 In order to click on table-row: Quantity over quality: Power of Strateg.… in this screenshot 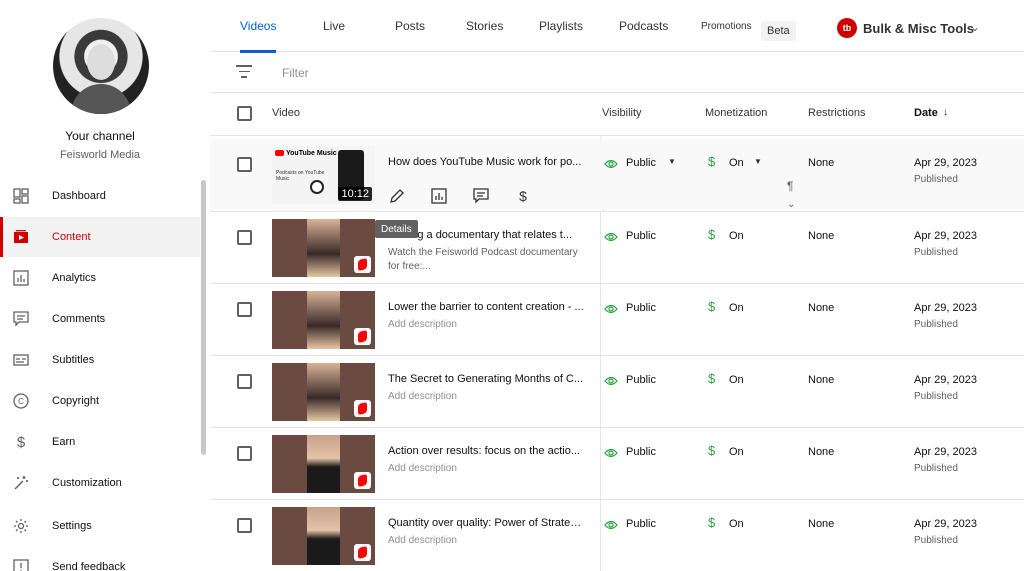, I will do `click(617, 535)`.